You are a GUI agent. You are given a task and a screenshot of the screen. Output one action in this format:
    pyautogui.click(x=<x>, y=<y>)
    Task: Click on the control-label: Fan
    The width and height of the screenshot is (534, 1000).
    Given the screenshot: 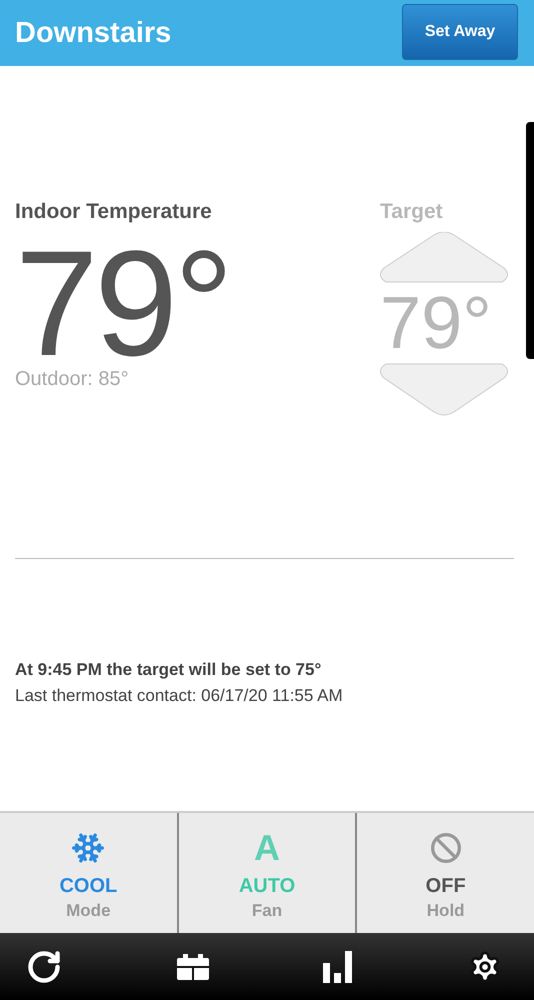 What is the action you would take?
    pyautogui.click(x=267, y=911)
    